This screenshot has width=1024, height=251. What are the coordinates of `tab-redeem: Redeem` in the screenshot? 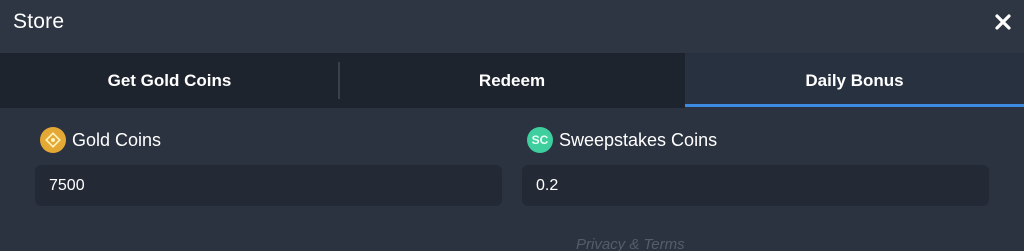 It's located at (512, 80).